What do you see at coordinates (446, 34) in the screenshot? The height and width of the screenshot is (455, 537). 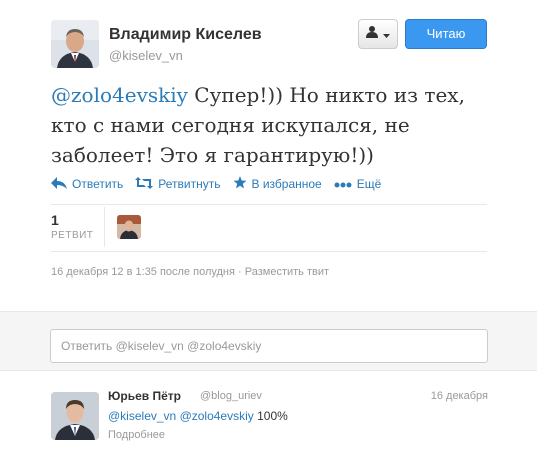 I see `follow-button: Читаю` at bounding box center [446, 34].